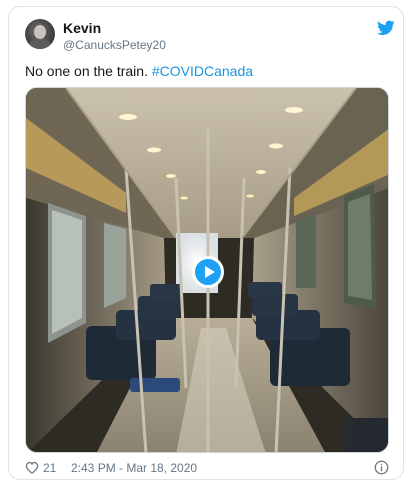 The image size is (414, 488). I want to click on info-icon, so click(381, 467).